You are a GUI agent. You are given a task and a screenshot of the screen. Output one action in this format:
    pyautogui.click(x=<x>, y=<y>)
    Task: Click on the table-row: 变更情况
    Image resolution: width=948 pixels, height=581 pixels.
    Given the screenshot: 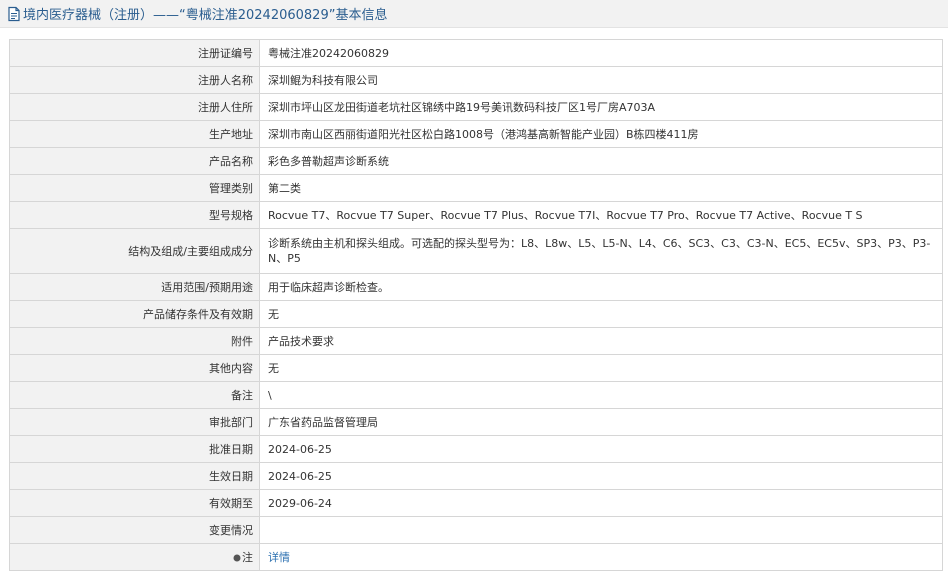 What is the action you would take?
    pyautogui.click(x=476, y=530)
    